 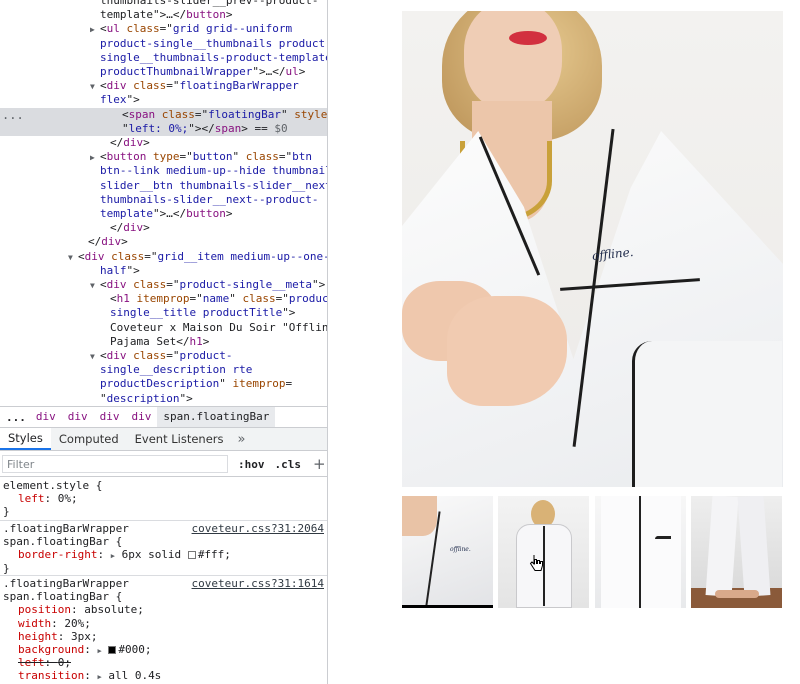 I want to click on tab-styles: Styles, so click(x=25, y=439).